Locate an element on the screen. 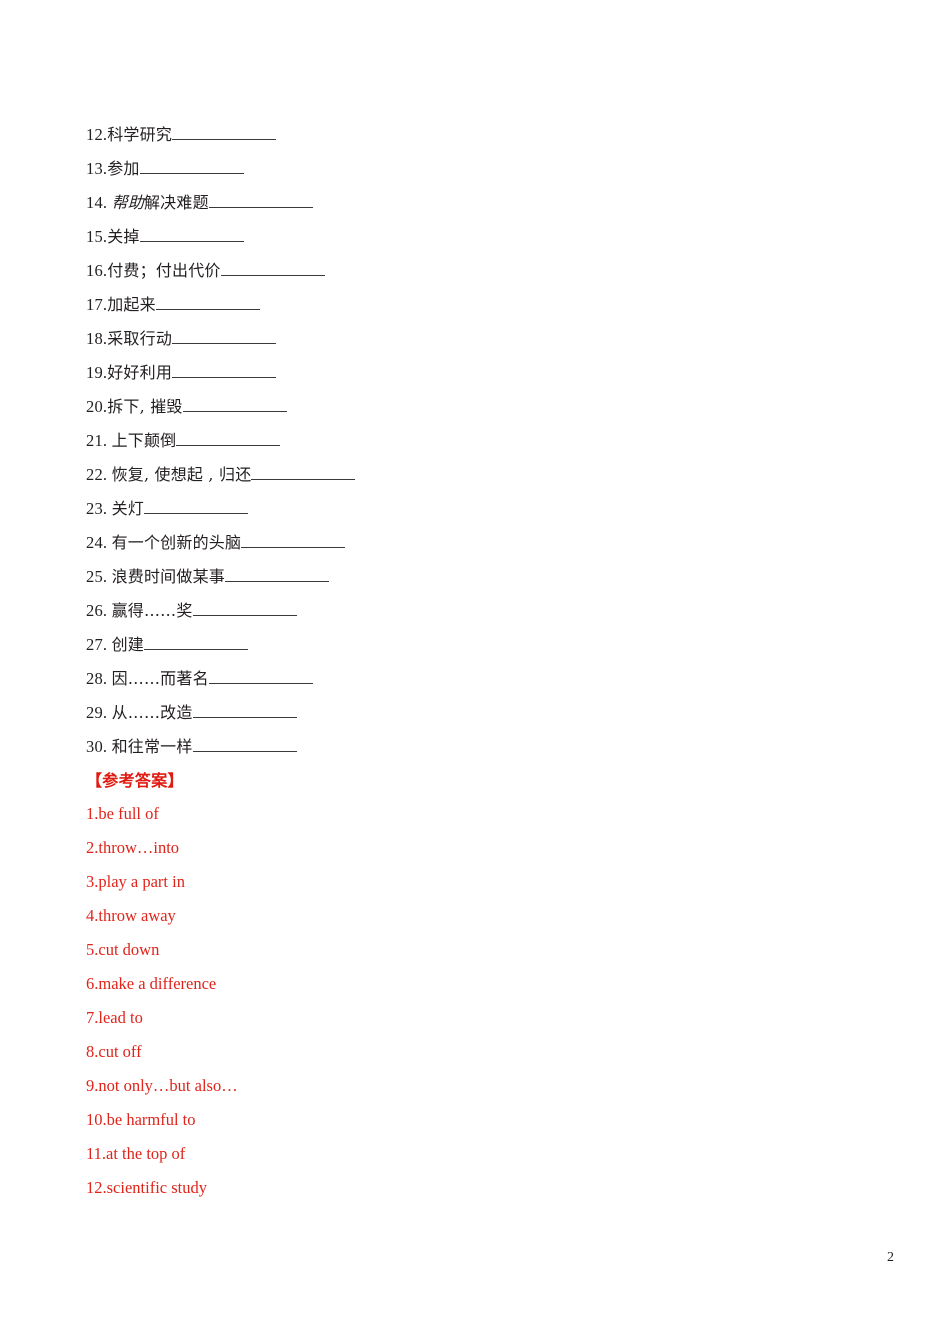  vocabulary-item-number: 27. is located at coordinates (99, 644).